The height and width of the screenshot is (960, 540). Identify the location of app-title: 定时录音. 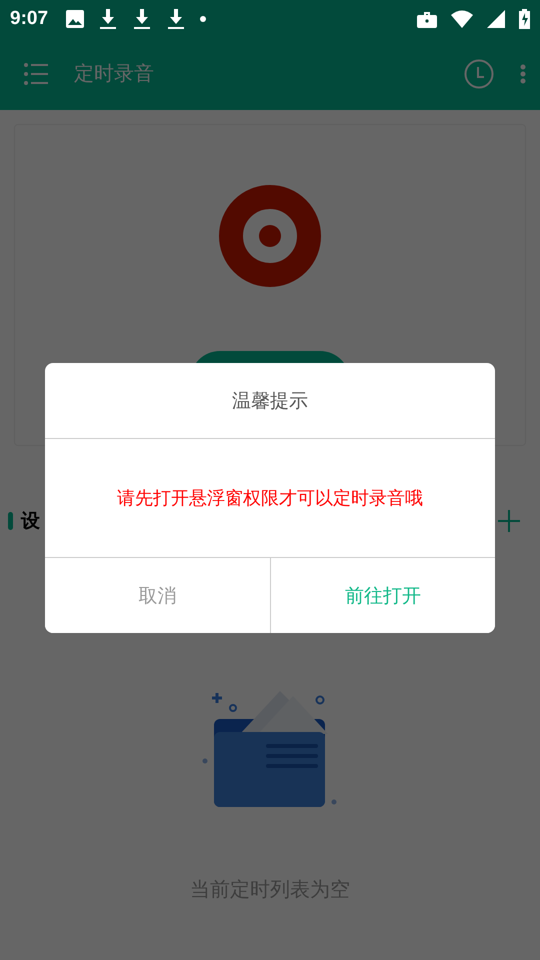
(114, 73).